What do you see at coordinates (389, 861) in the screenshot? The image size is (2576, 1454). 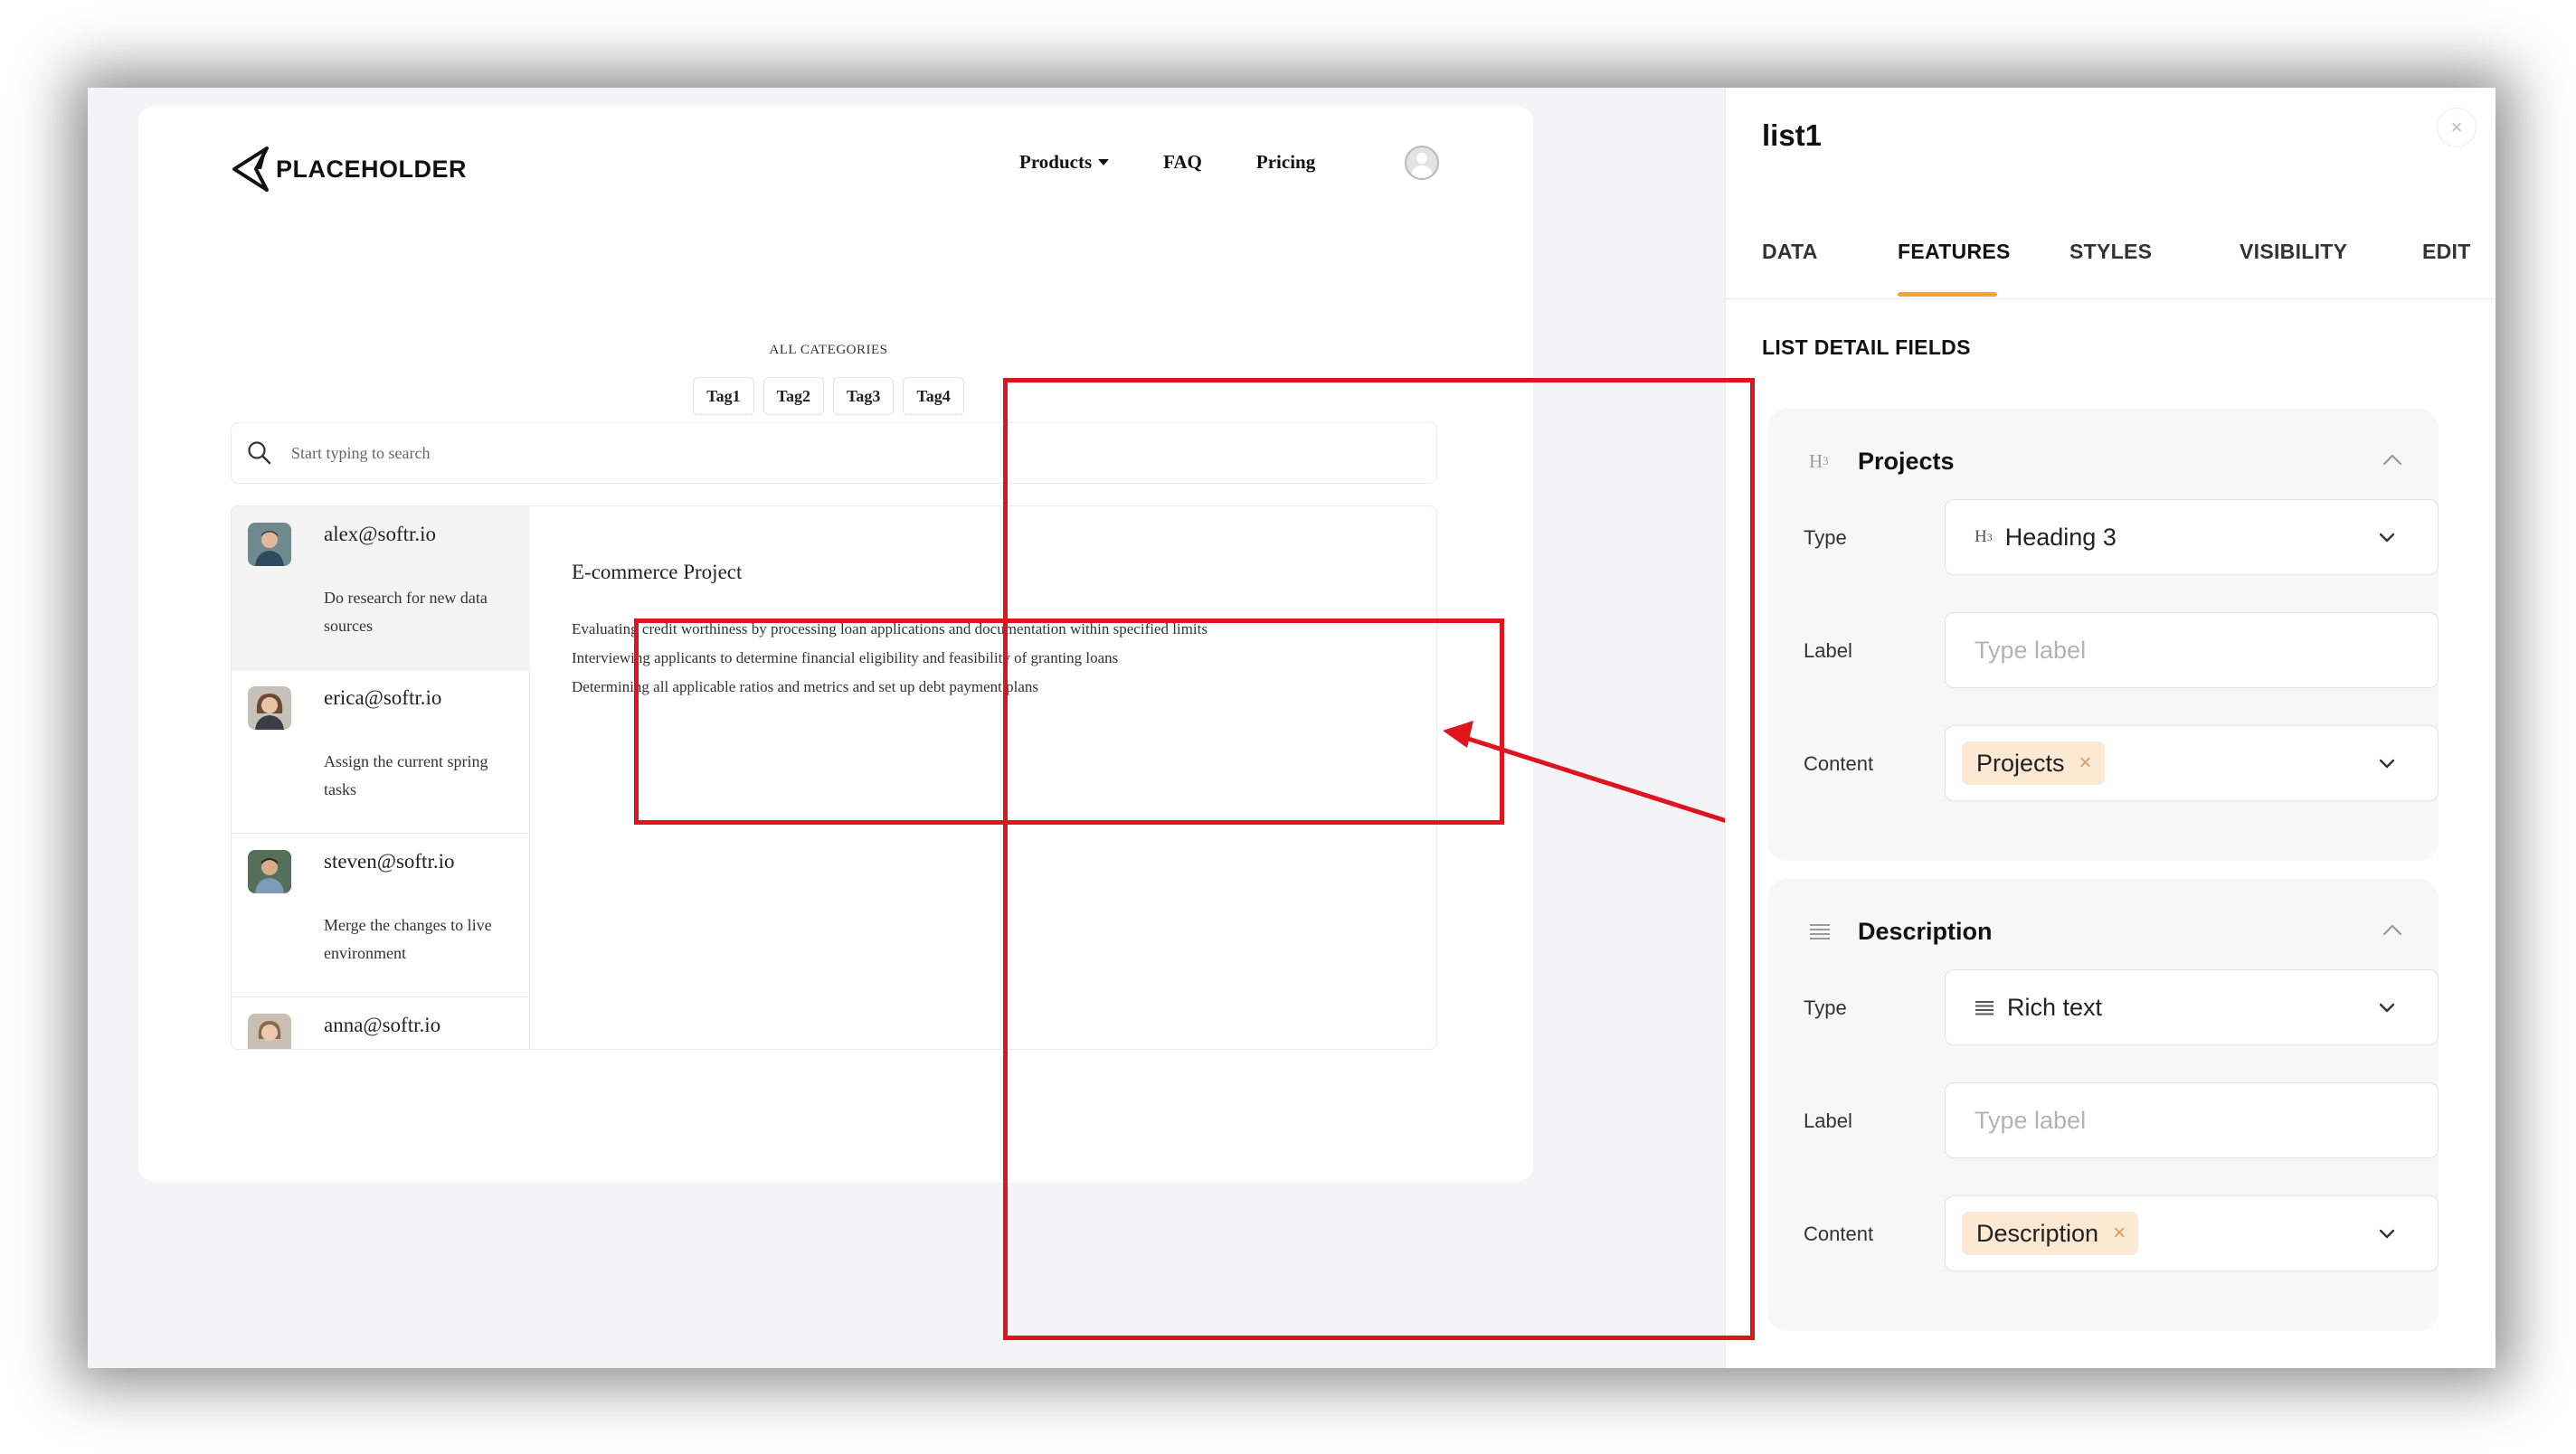 I see `list-item-email: steven@softr.io` at bounding box center [389, 861].